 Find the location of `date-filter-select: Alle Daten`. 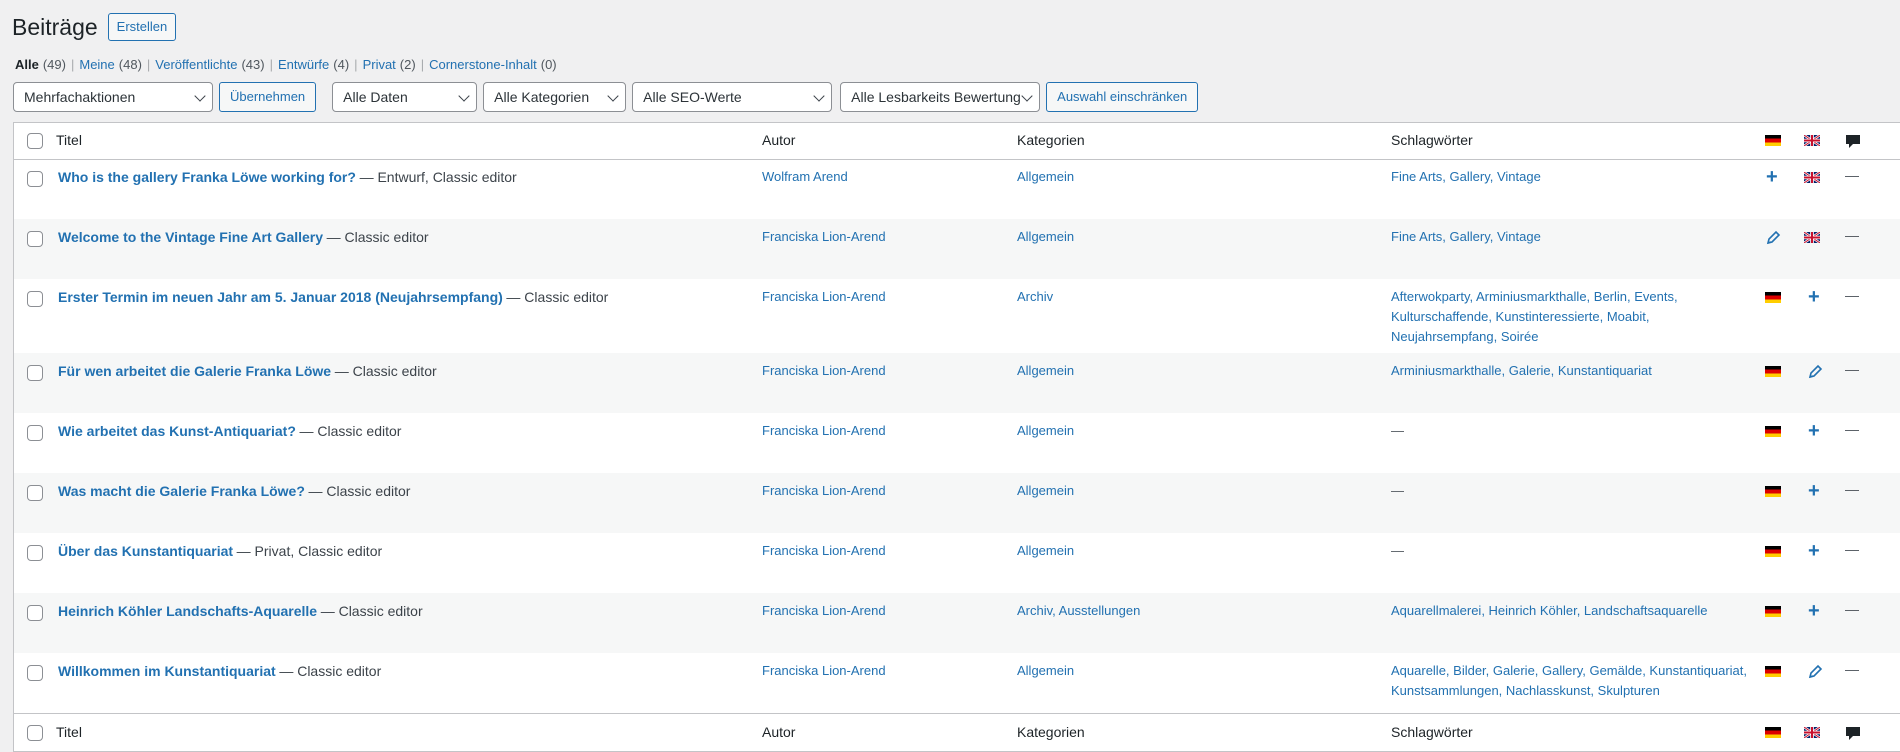

date-filter-select: Alle Daten is located at coordinates (405, 97).